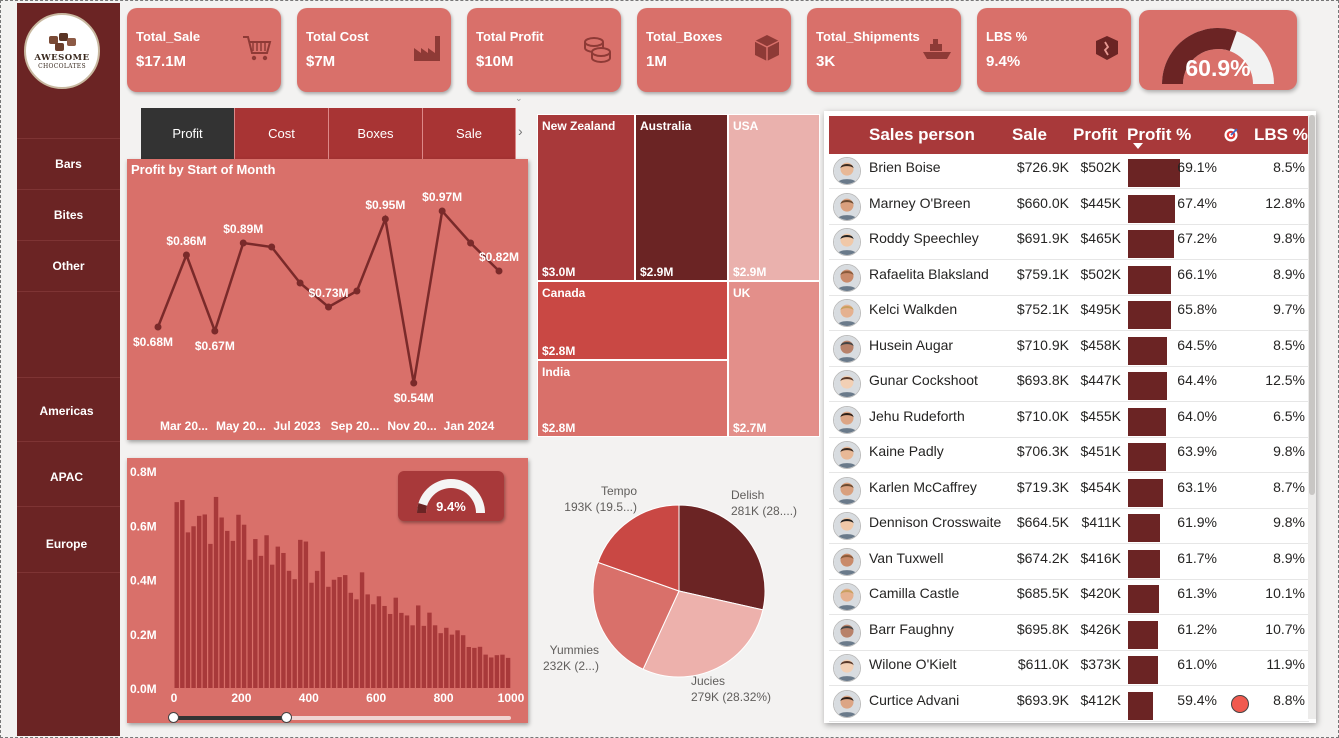  I want to click on scrollbar-thumb, so click(1312, 305).